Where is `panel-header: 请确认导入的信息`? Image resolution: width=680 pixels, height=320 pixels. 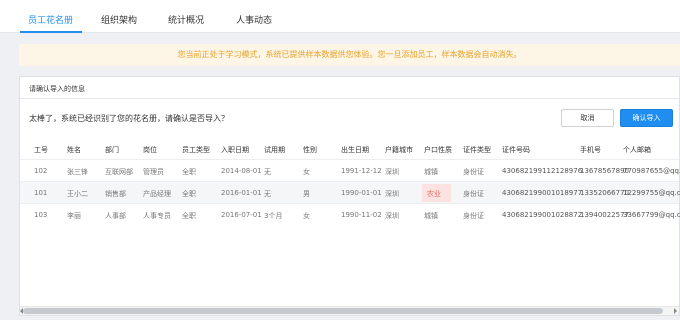 panel-header: 请确认导入的信息 is located at coordinates (349, 88).